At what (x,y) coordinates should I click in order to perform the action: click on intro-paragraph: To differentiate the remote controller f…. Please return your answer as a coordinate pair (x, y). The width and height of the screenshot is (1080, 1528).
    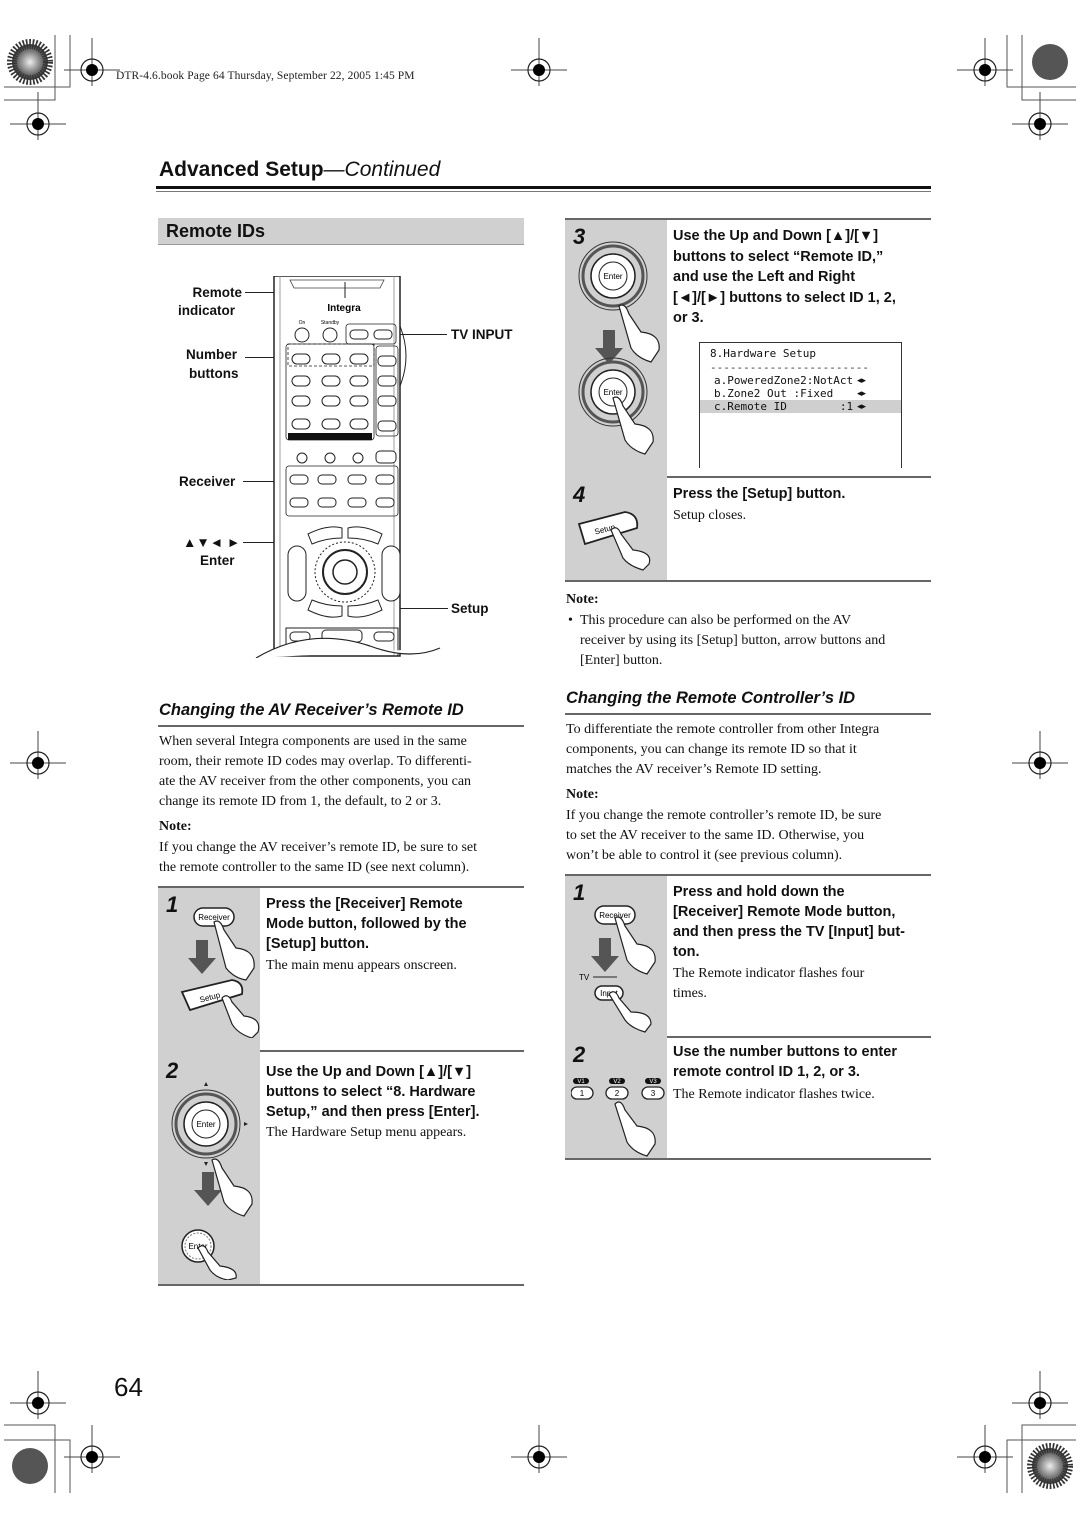
    Looking at the image, I should click on (723, 749).